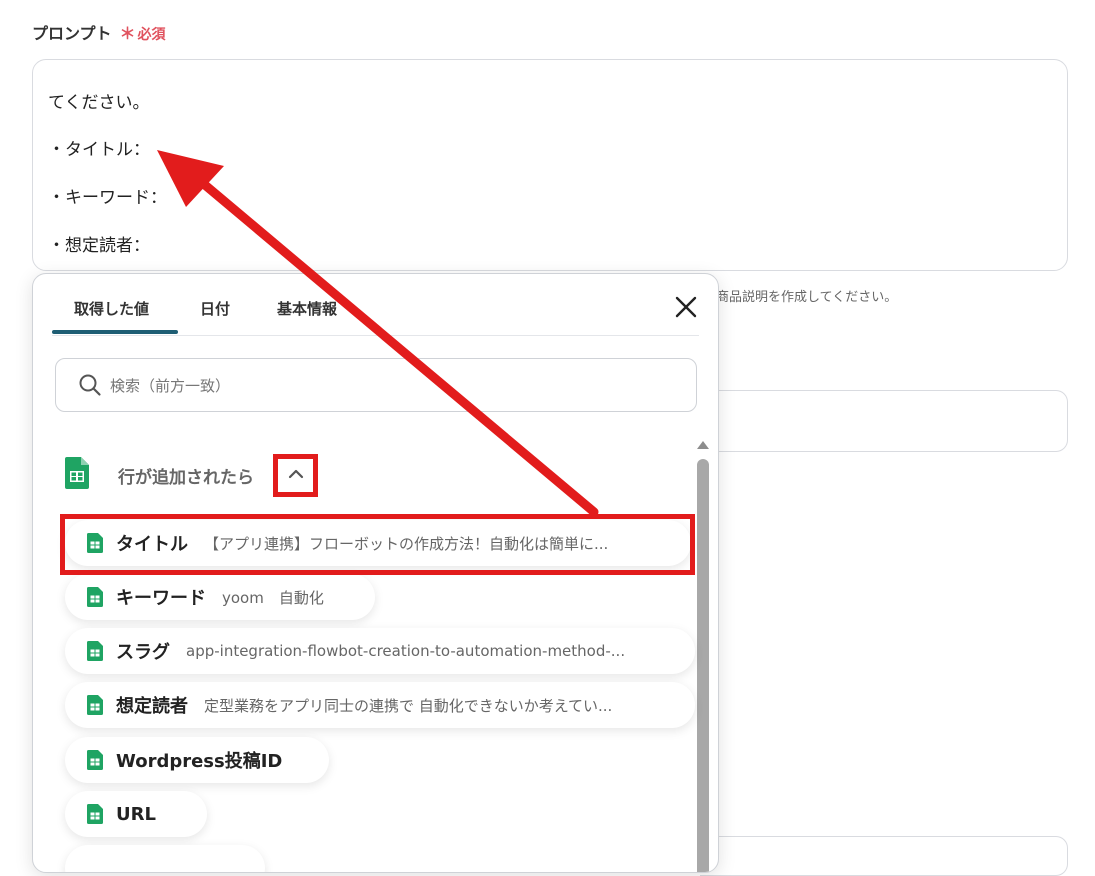 The height and width of the screenshot is (876, 1095). Describe the element at coordinates (161, 598) in the screenshot. I see `item-name: キーワード` at that location.